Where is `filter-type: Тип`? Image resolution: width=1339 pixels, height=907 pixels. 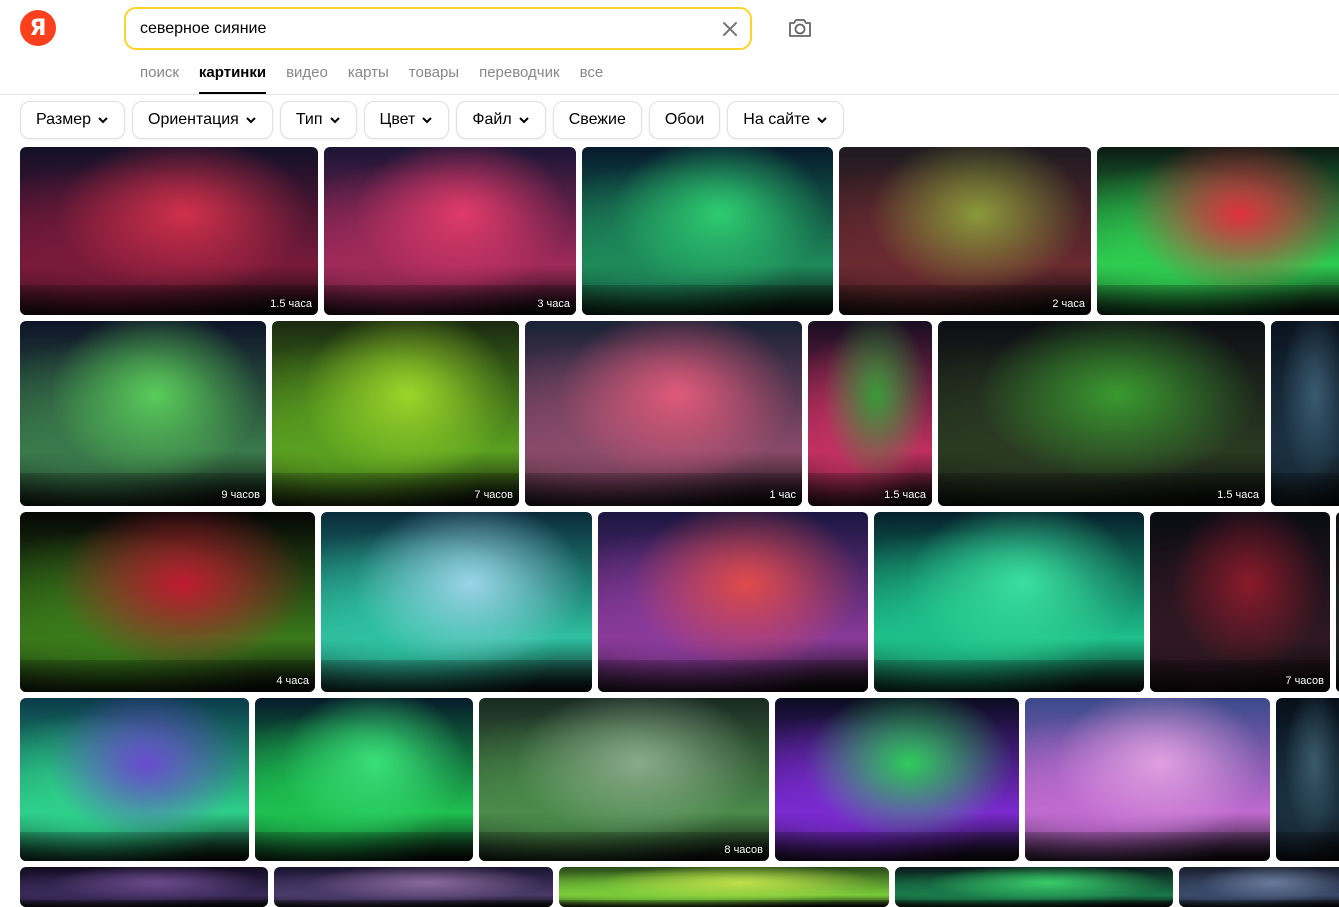 filter-type: Тип is located at coordinates (318, 120).